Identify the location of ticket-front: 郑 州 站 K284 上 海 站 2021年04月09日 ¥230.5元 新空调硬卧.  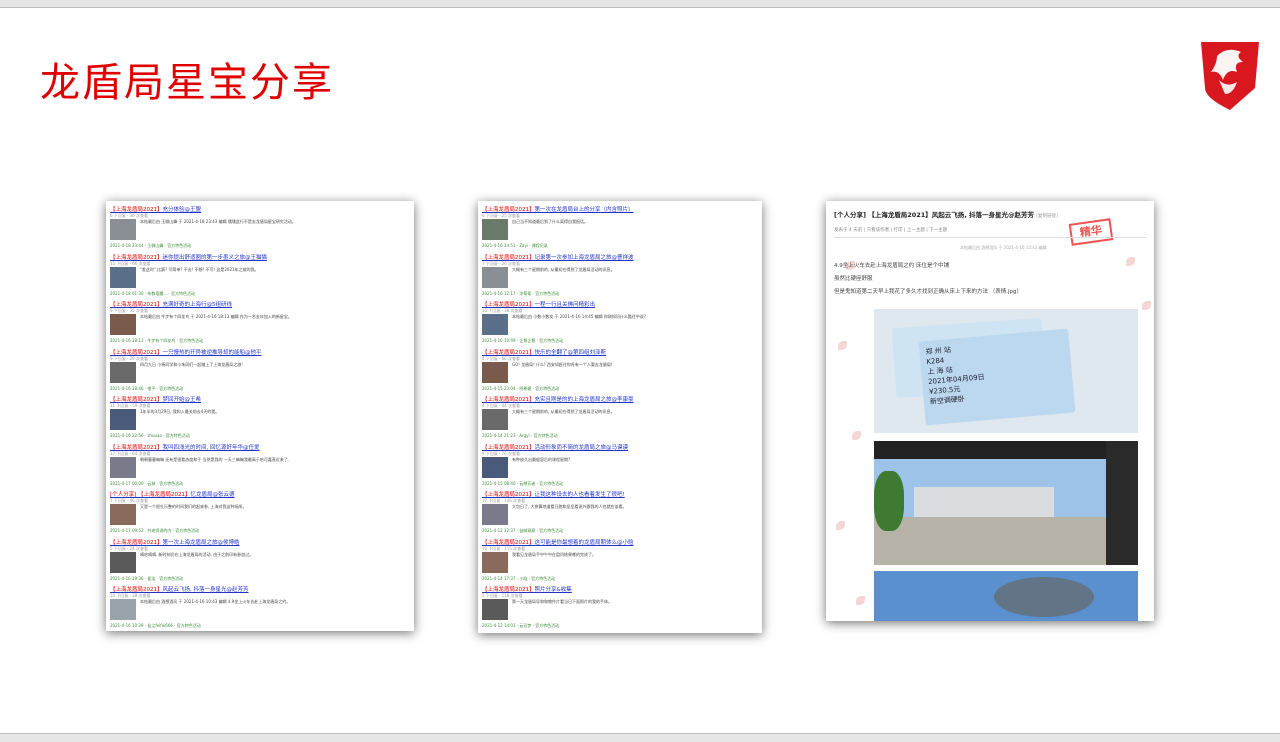
(997, 377).